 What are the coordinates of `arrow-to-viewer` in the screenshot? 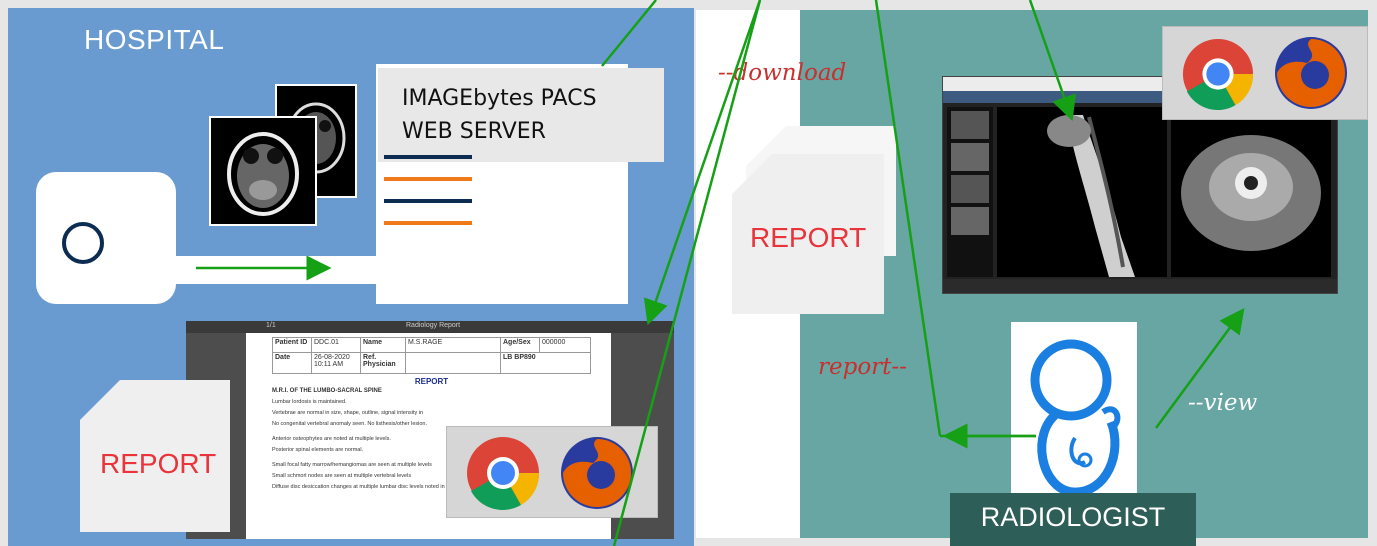 It's located at (1052, 61).